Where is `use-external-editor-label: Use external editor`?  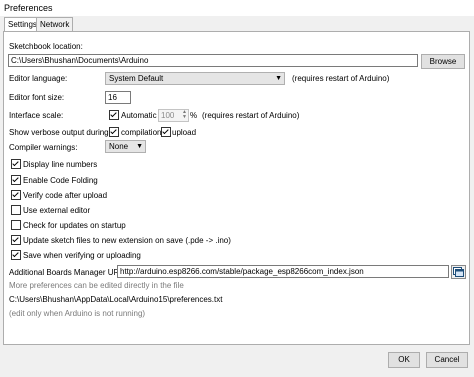 use-external-editor-label: Use external editor is located at coordinates (57, 210).